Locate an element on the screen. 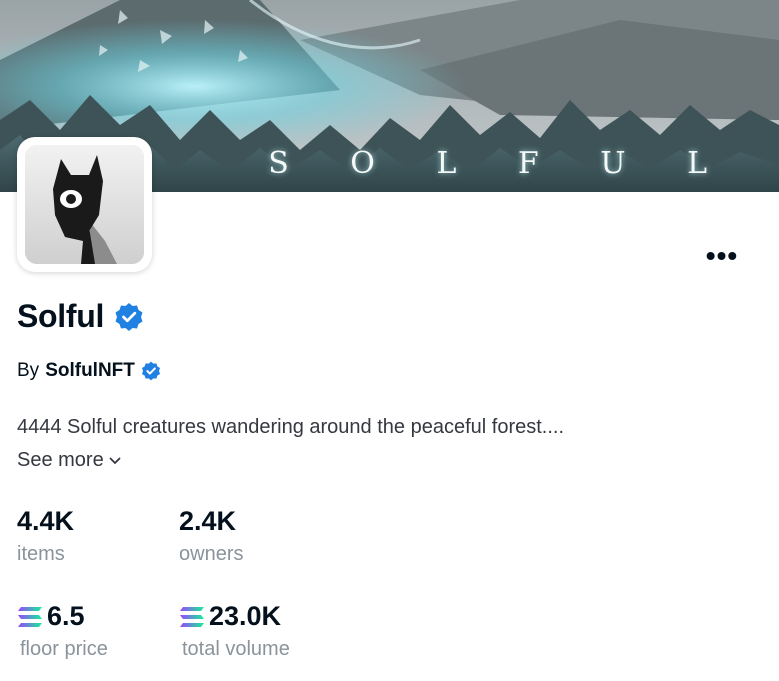  more-dots-icon: ••• is located at coordinates (722, 255).